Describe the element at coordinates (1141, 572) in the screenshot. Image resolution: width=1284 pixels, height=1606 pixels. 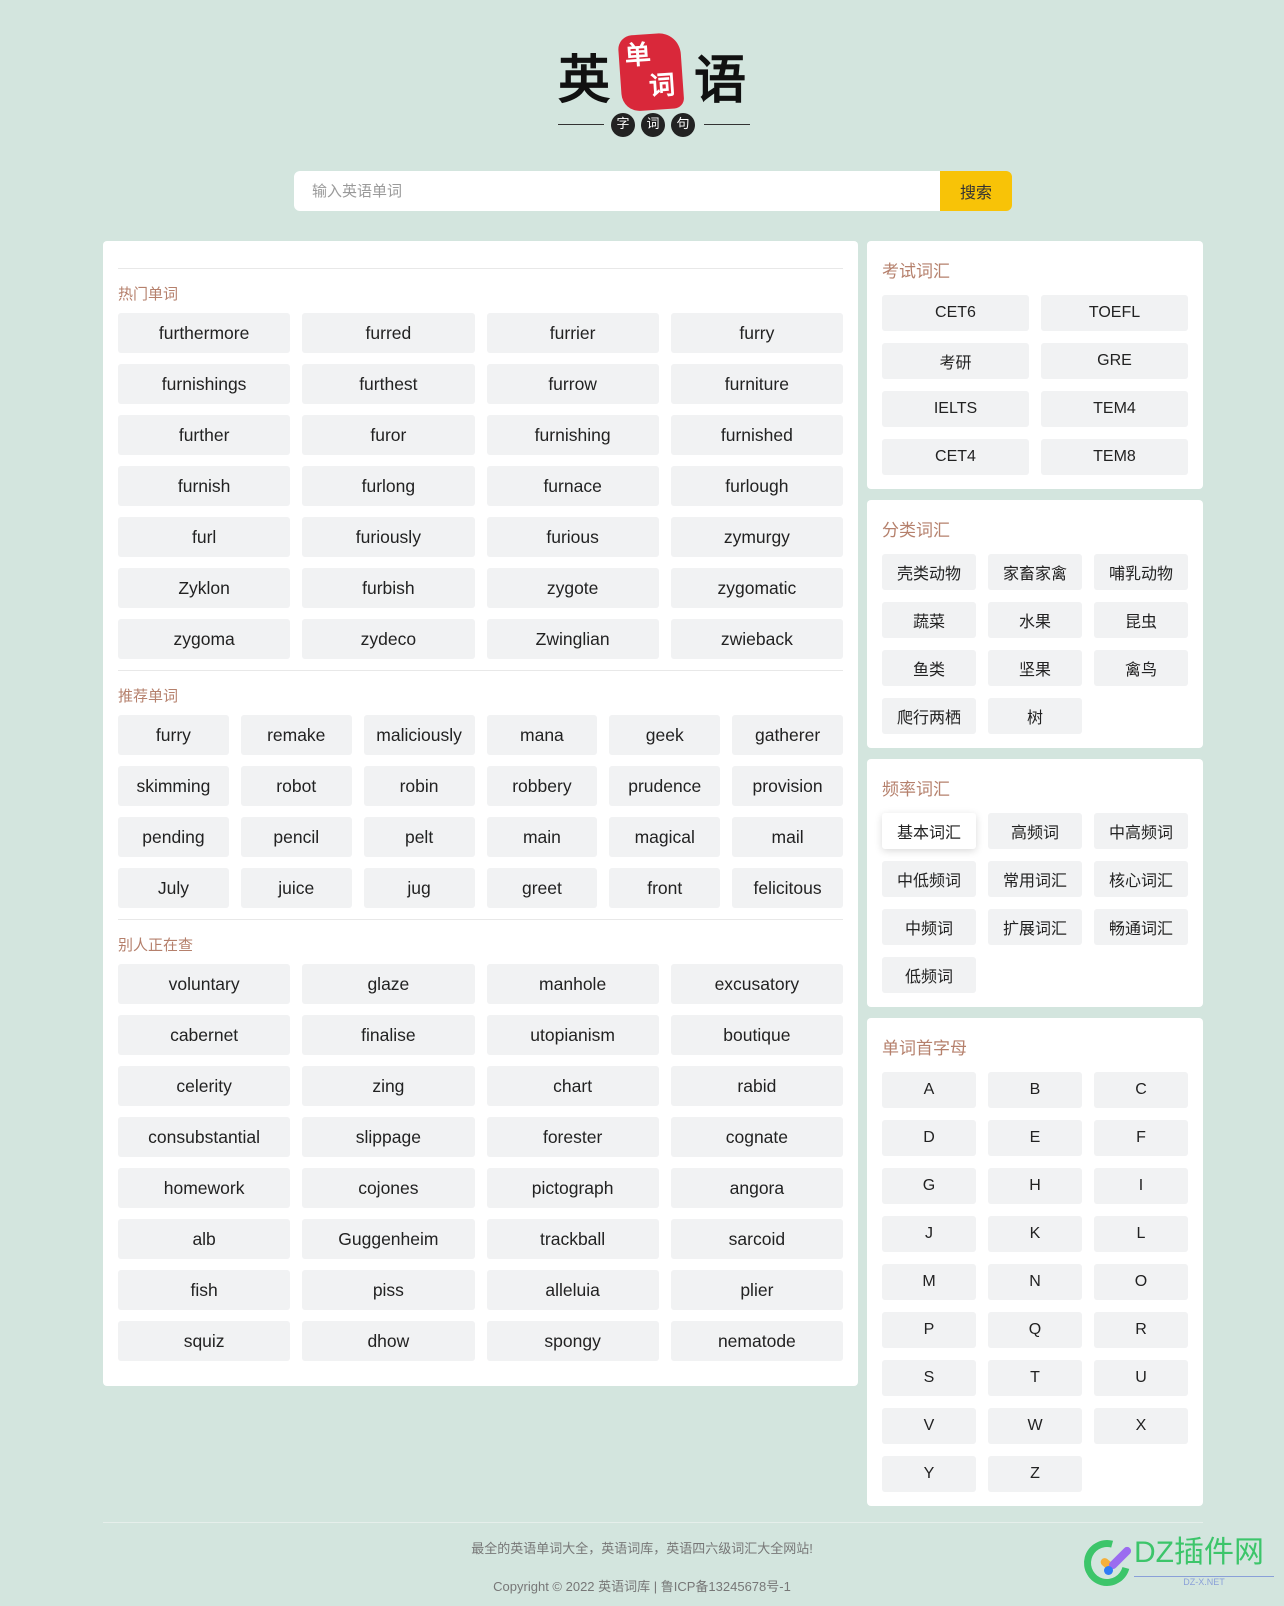
I see `category-chip: 哺乳动物` at that location.